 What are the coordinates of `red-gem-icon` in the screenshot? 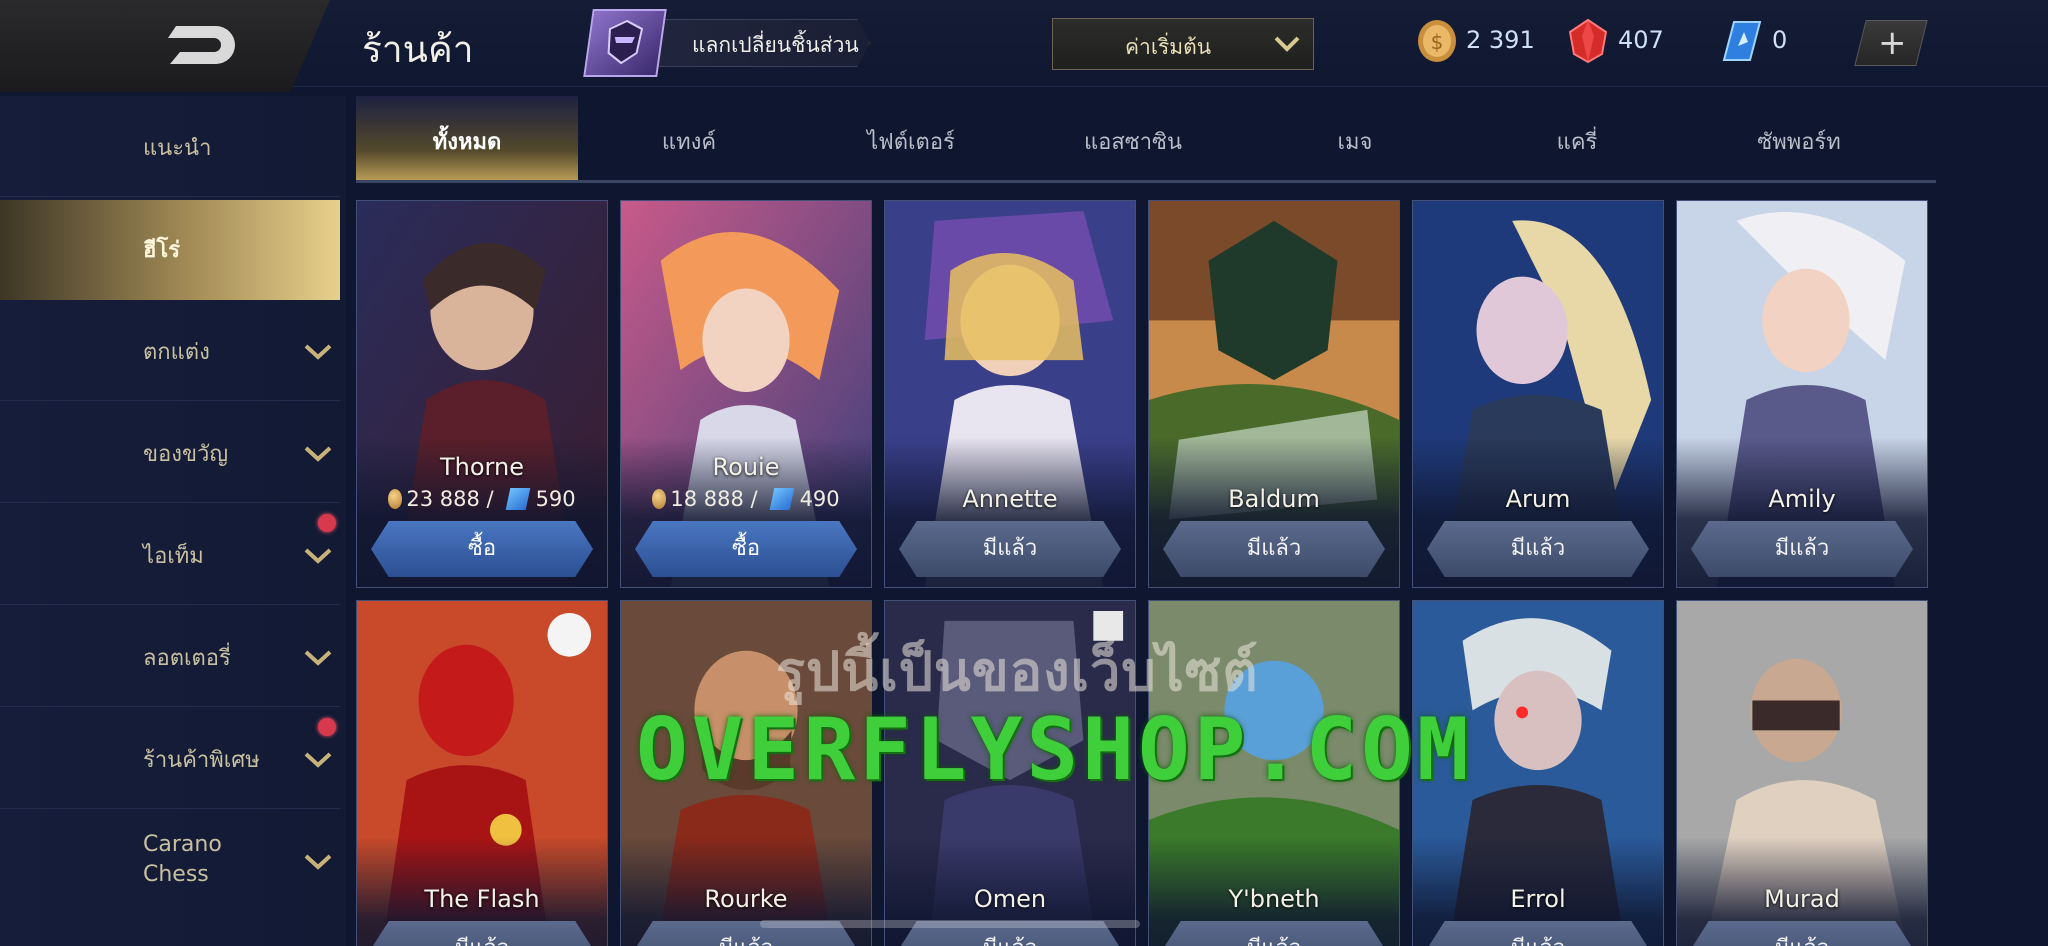 It's located at (1588, 41).